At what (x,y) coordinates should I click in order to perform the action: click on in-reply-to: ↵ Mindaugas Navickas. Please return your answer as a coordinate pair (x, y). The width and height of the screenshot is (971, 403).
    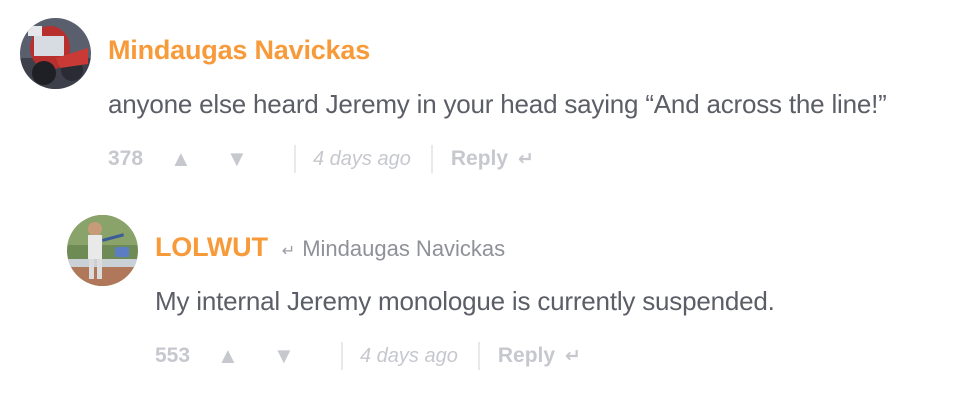
    Looking at the image, I should click on (393, 249).